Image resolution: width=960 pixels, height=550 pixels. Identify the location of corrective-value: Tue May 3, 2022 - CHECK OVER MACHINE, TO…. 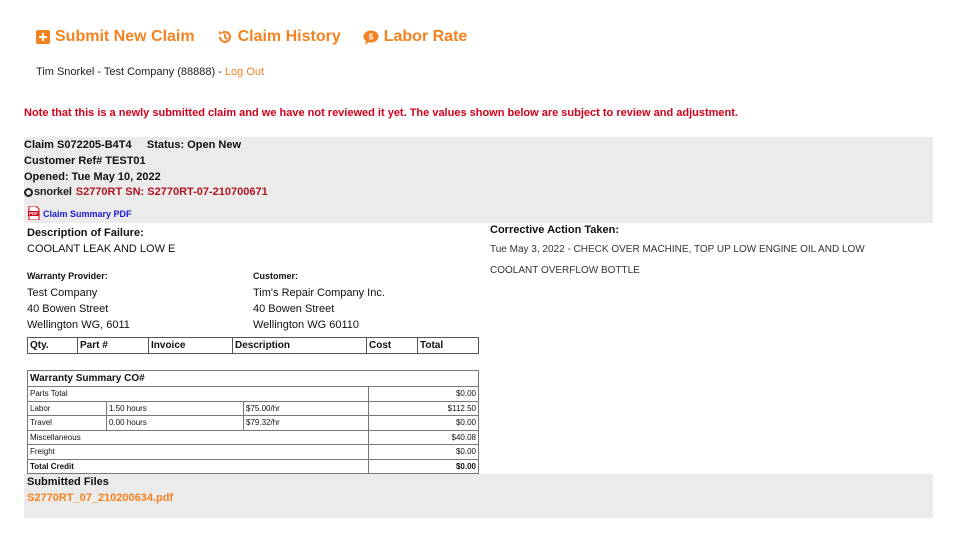
(677, 260).